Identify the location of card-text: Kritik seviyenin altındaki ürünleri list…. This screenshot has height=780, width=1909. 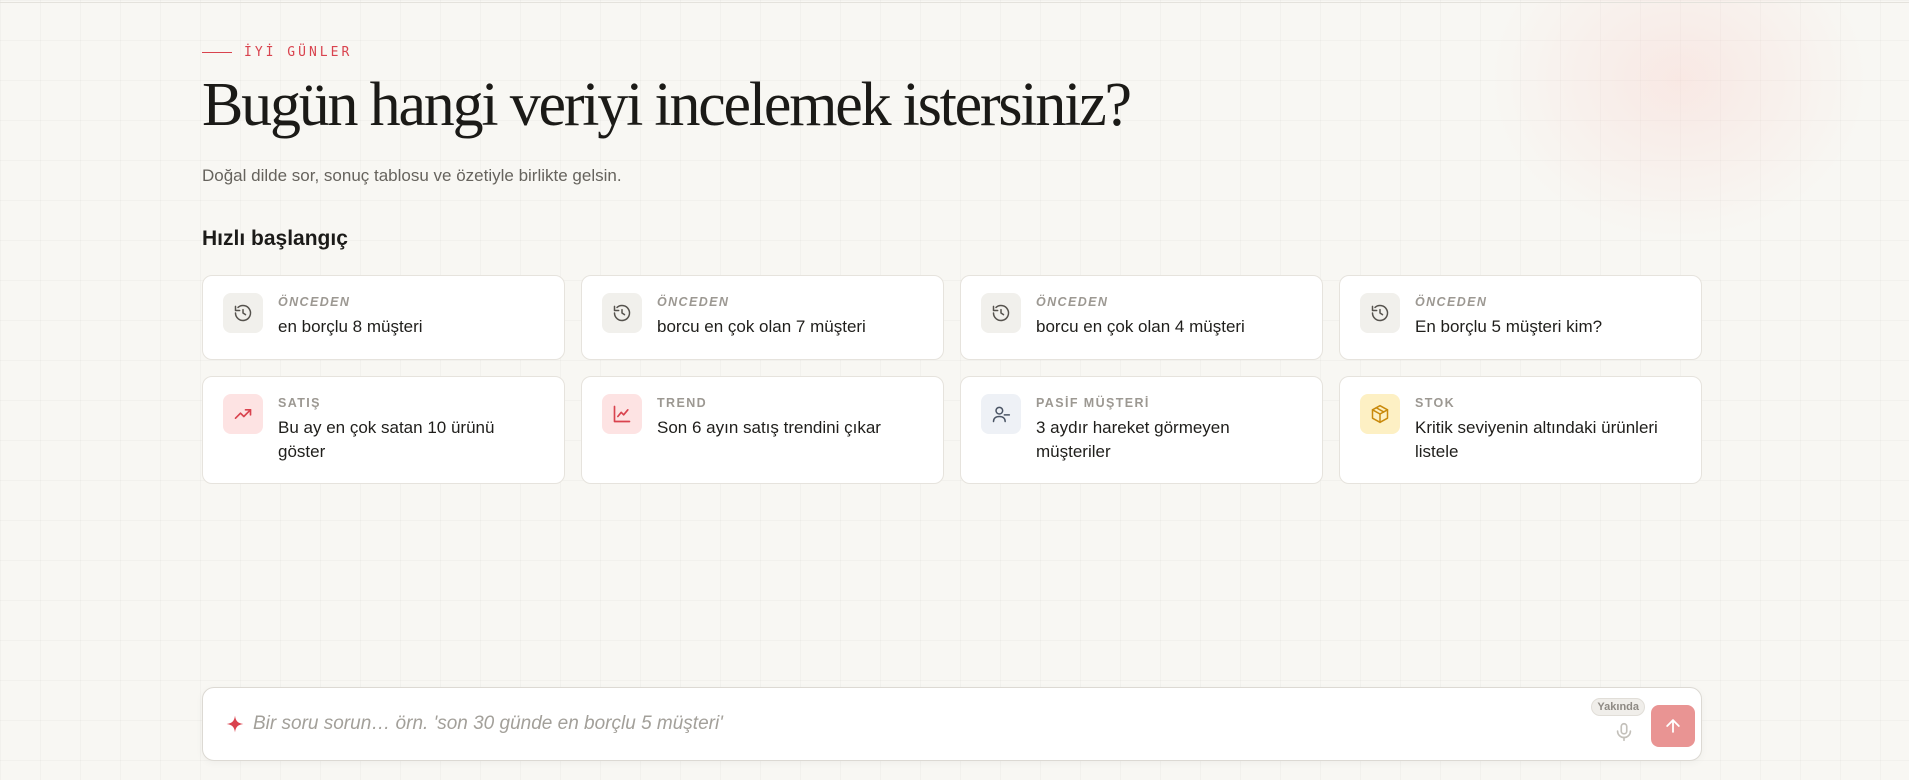
(1536, 439).